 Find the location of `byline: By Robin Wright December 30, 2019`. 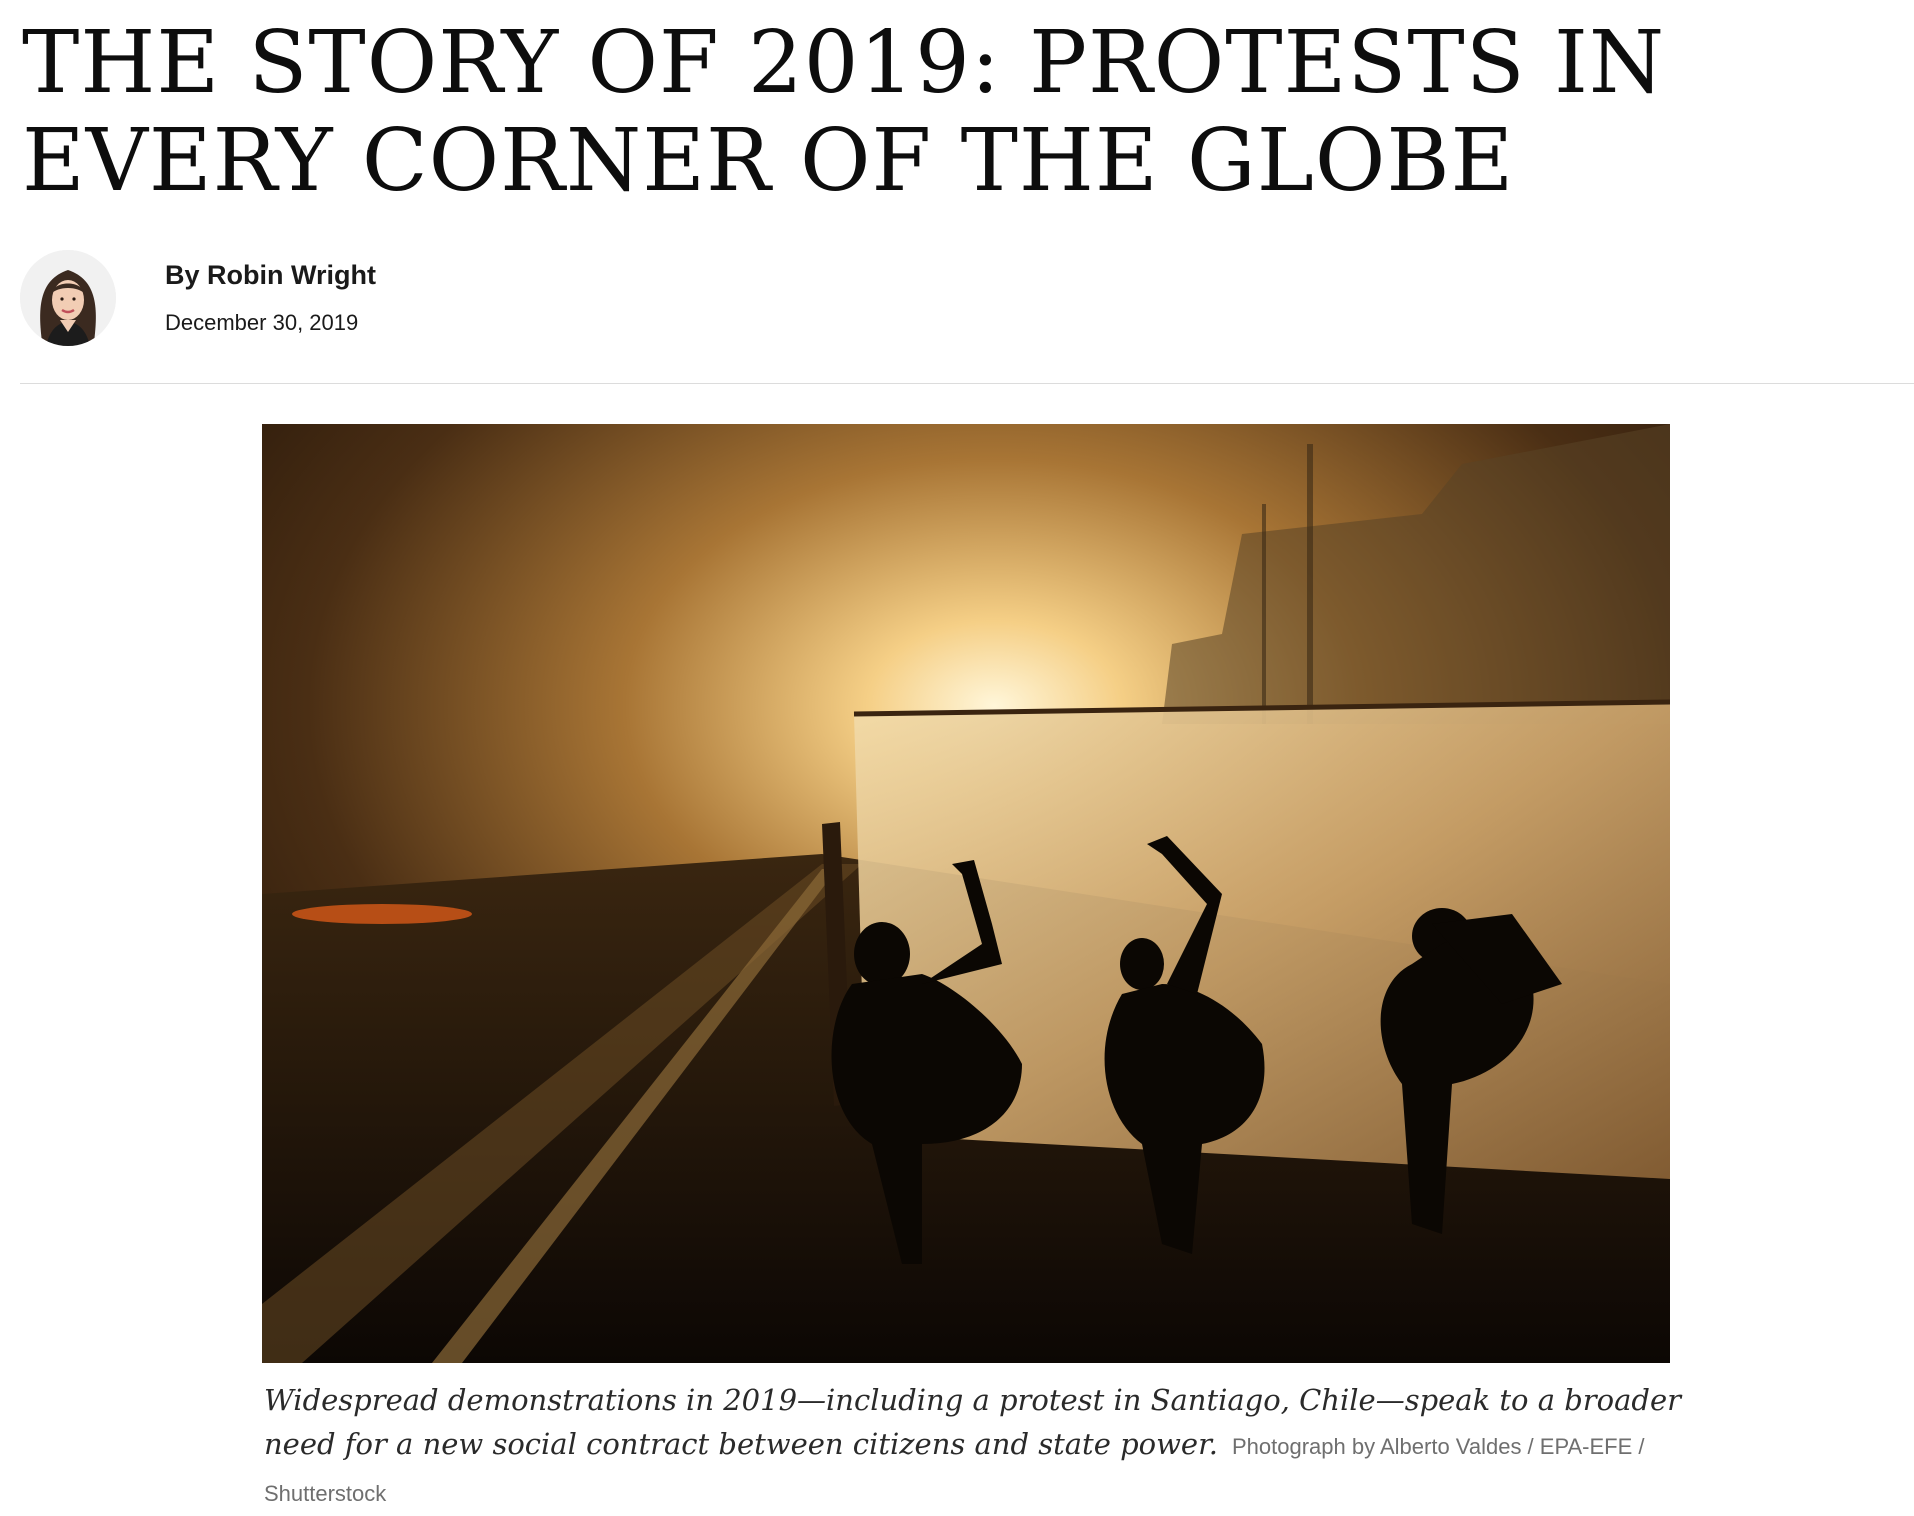

byline: By Robin Wright December 30, 2019 is located at coordinates (370, 300).